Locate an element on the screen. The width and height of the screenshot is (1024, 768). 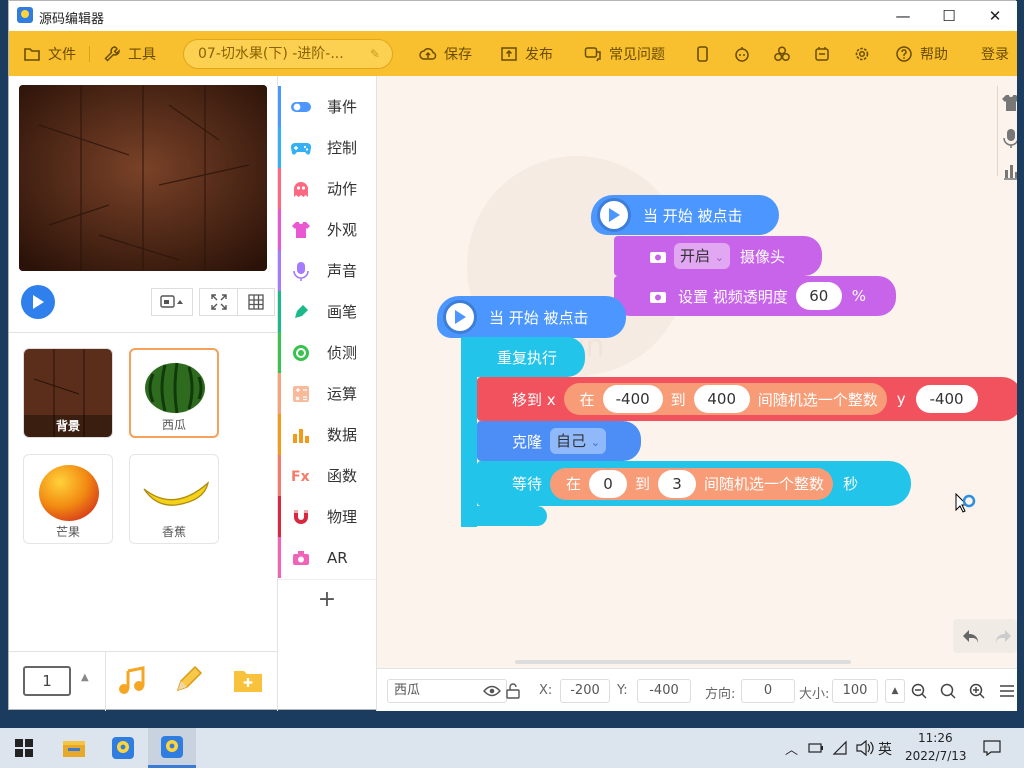
phone-preview-button is located at coordinates (702, 53).